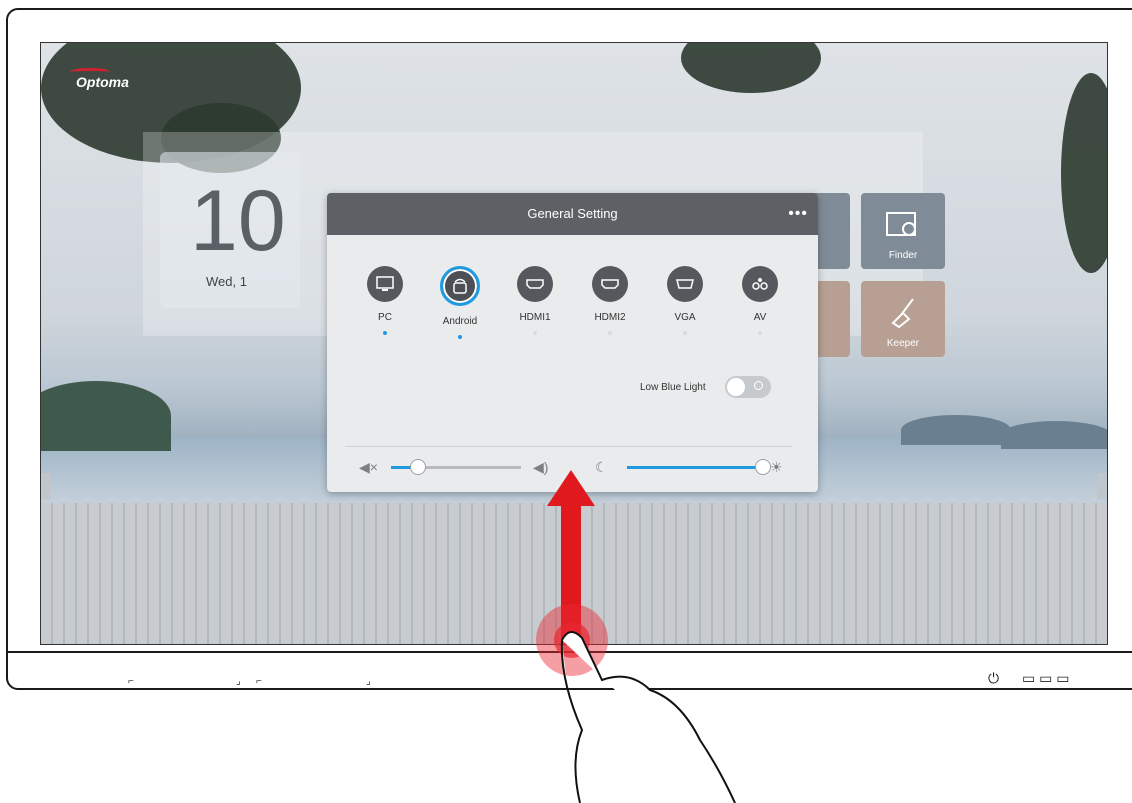  What do you see at coordinates (751, 68) in the screenshot?
I see `tree-top` at bounding box center [751, 68].